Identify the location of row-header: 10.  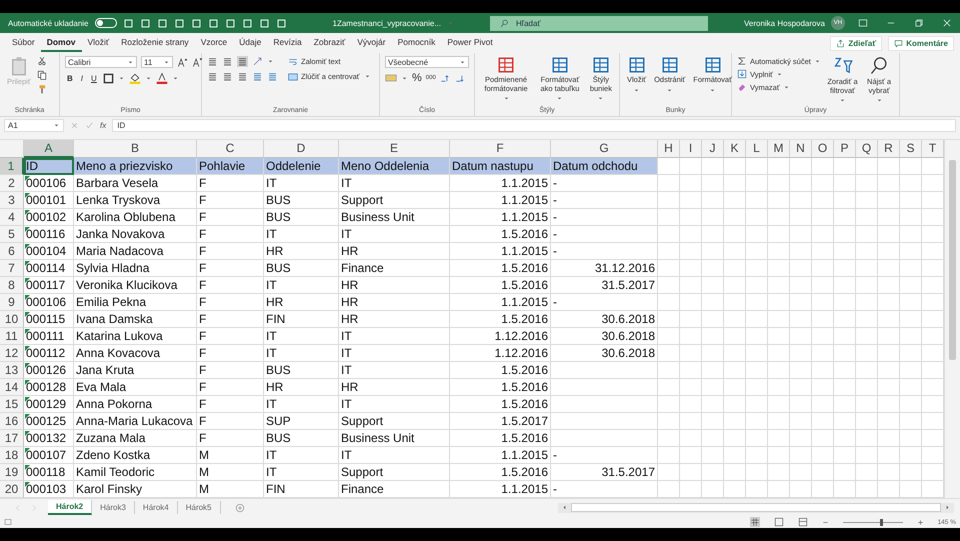
(12, 319).